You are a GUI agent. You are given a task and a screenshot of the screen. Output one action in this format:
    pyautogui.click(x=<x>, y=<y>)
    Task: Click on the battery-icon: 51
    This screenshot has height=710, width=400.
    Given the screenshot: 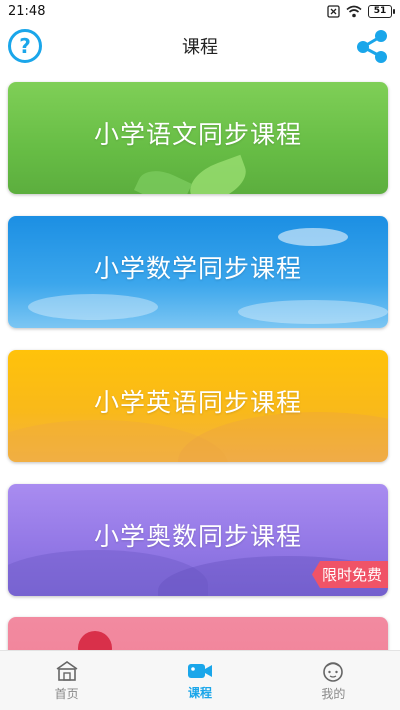 What is the action you would take?
    pyautogui.click(x=381, y=11)
    